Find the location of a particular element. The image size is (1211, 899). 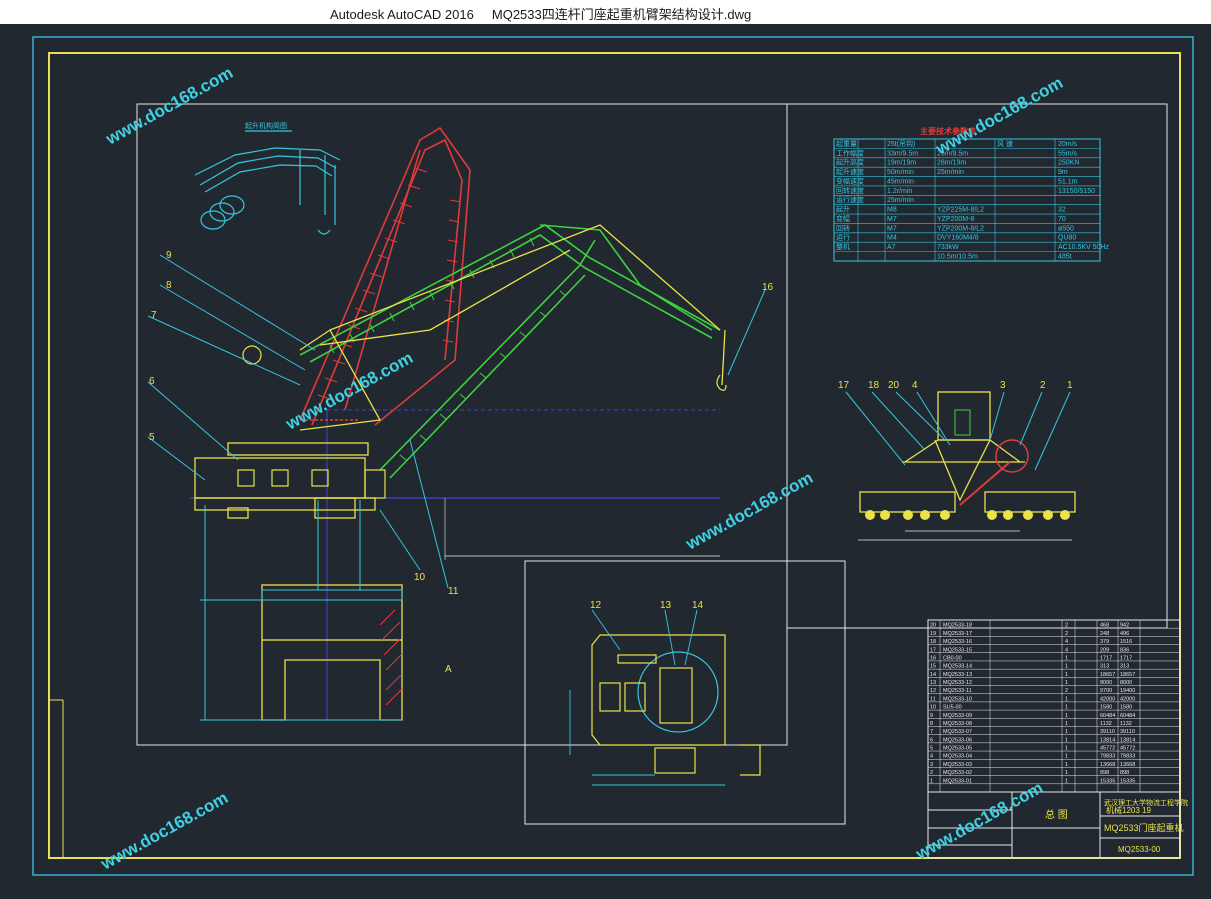

bom-cell: MQ2533-04 is located at coordinates (957, 757).